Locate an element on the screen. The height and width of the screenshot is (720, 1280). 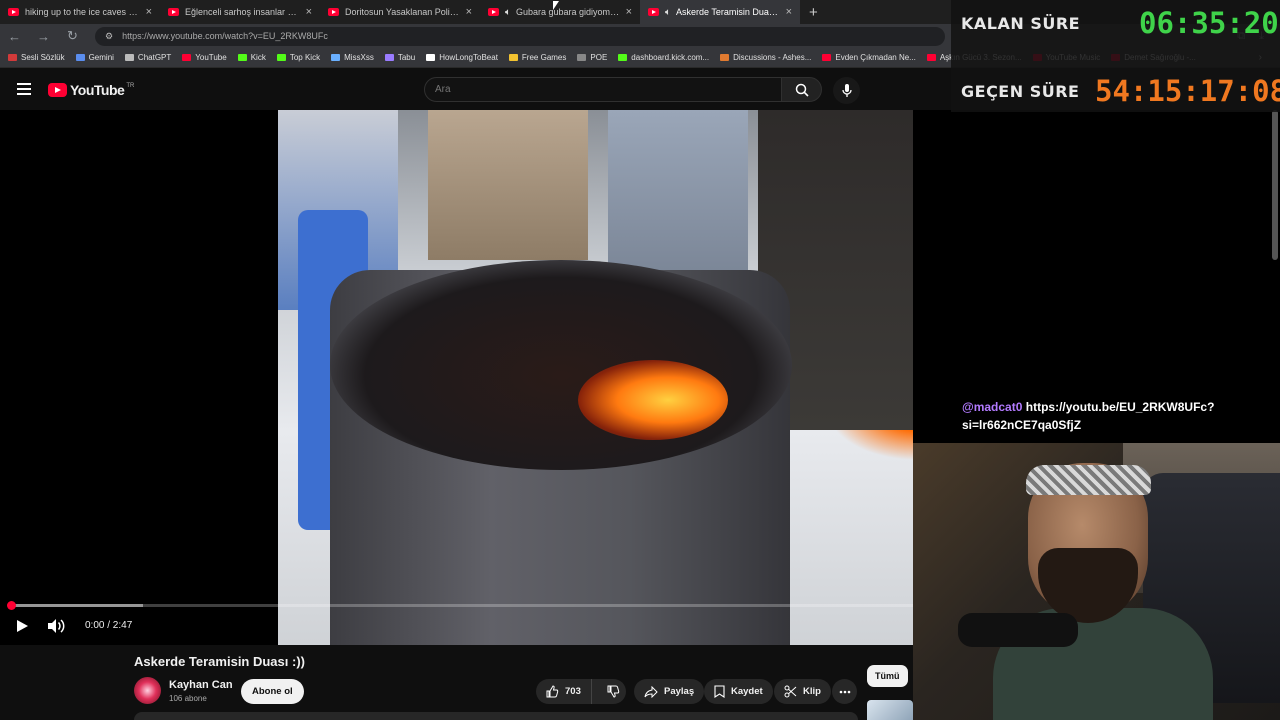
browser-tab: Eğlenceli sarhoş insanlar derleme × is located at coordinates (240, 12).